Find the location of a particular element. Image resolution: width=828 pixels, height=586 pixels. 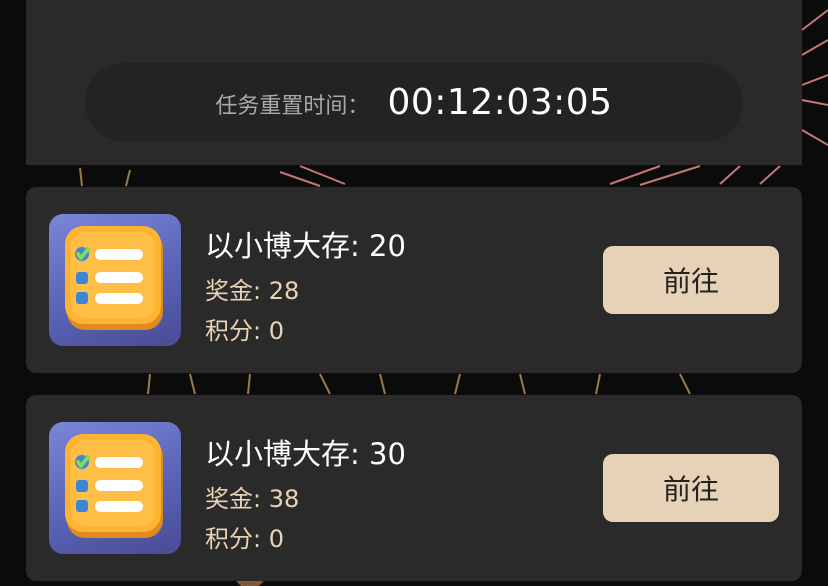

reset-timer: 任务重置时间： 00:12:03:05 is located at coordinates (414, 102).